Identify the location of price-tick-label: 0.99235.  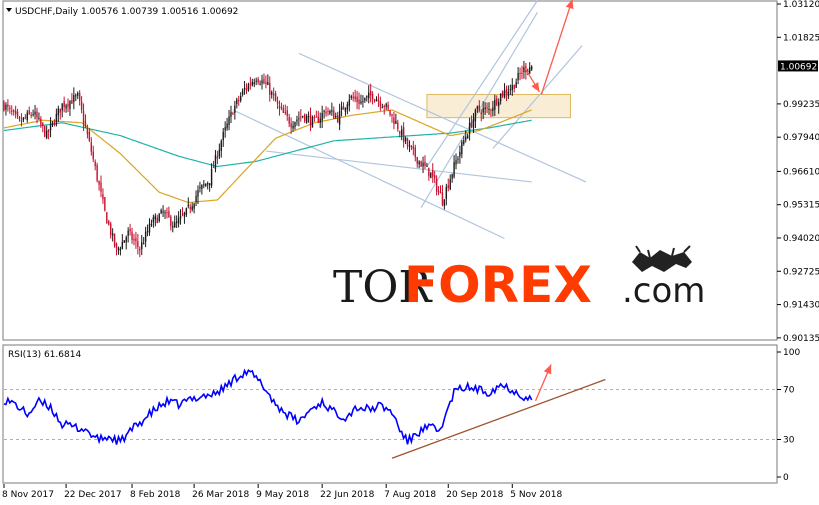
(801, 105).